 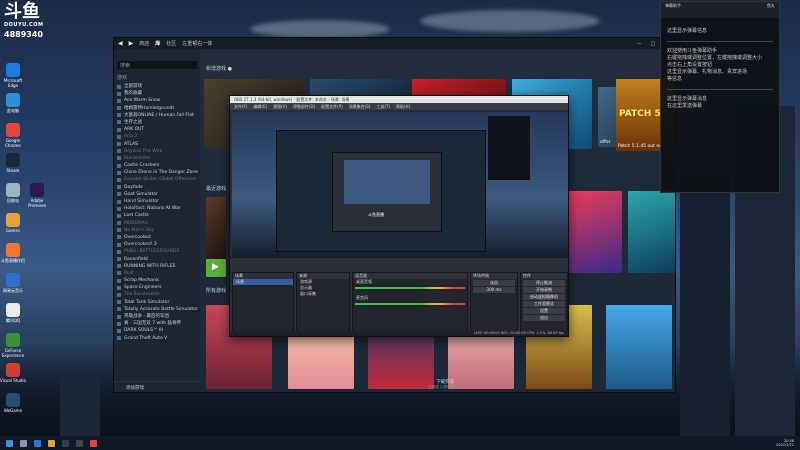 I want to click on game-list-item: RUNNING WITH RIFLES, so click(x=157, y=266).